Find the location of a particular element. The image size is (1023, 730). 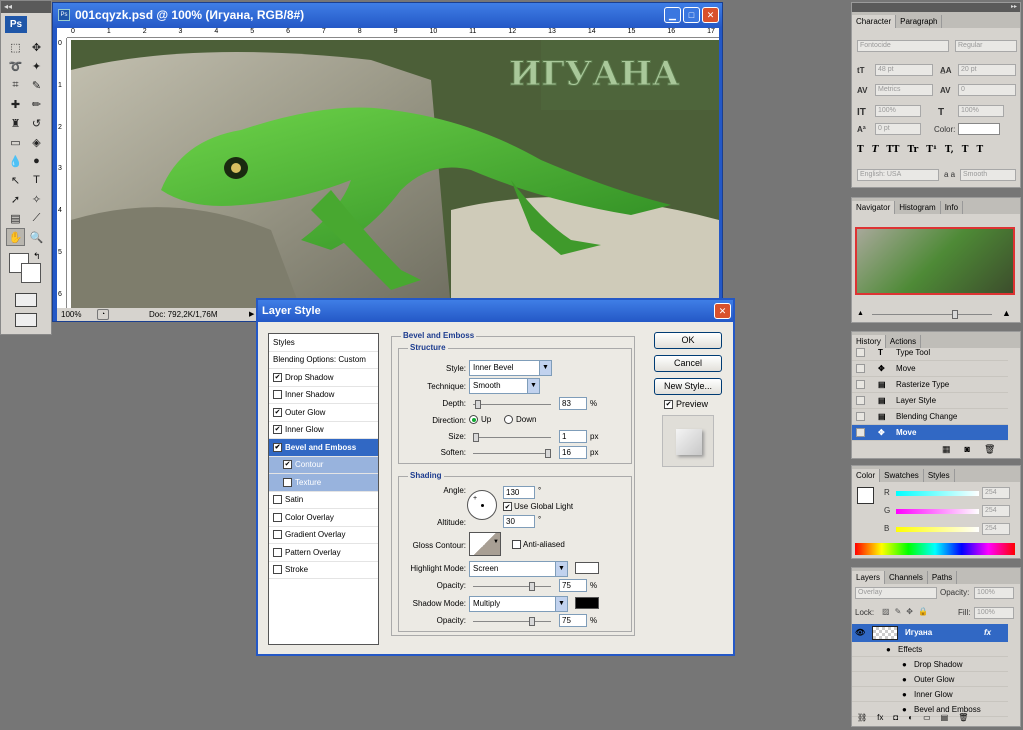

toolbox-grip: ◂◂ is located at coordinates (26, 7).